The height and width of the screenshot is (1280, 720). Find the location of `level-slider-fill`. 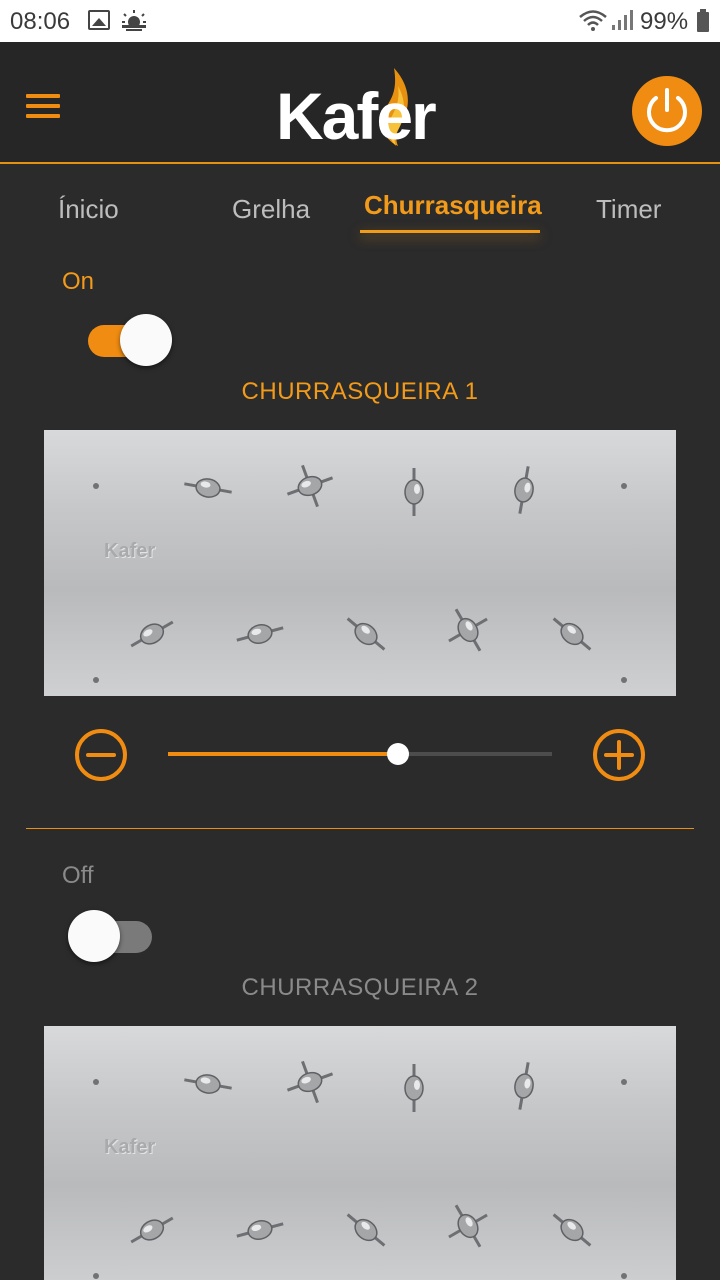

level-slider-fill is located at coordinates (283, 754).